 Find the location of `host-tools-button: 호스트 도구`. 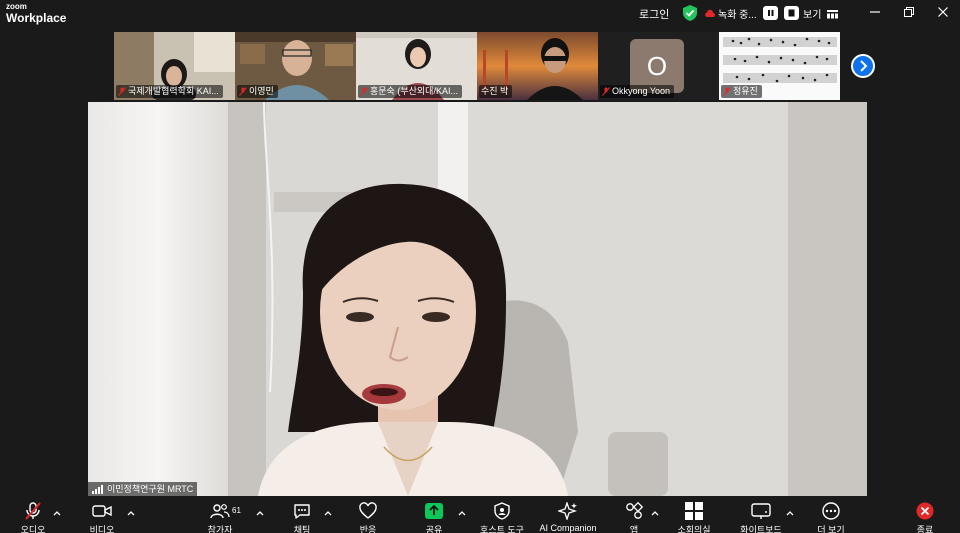

host-tools-button: 호스트 도구 is located at coordinates (502, 515).